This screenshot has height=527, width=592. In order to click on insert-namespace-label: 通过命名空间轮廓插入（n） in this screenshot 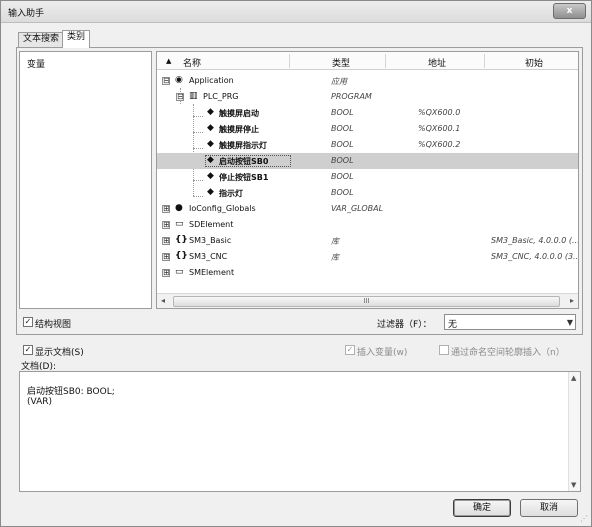, I will do `click(508, 353)`.